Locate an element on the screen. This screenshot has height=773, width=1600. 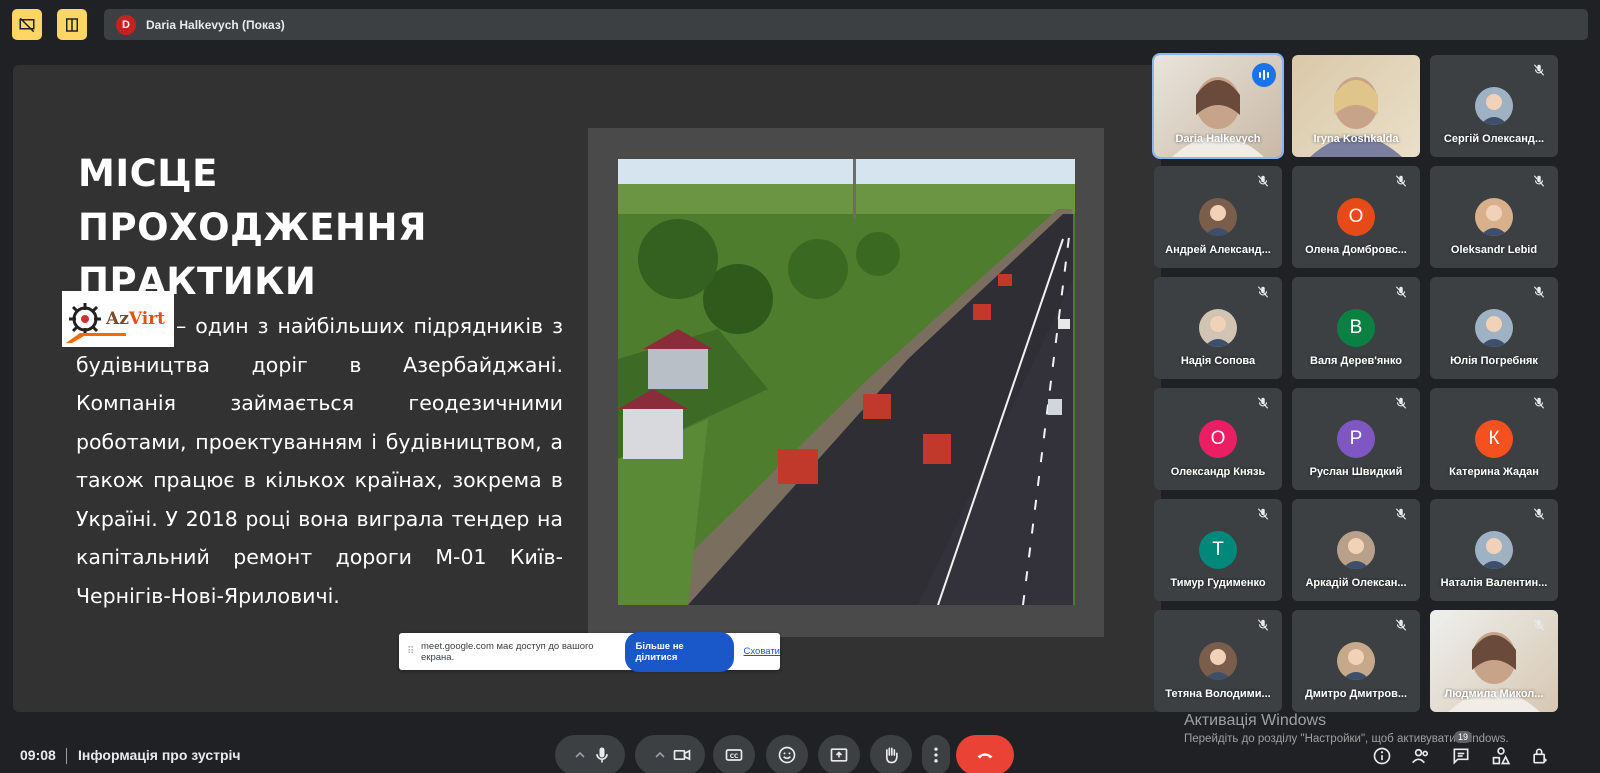
microphone-control is located at coordinates (590, 754).